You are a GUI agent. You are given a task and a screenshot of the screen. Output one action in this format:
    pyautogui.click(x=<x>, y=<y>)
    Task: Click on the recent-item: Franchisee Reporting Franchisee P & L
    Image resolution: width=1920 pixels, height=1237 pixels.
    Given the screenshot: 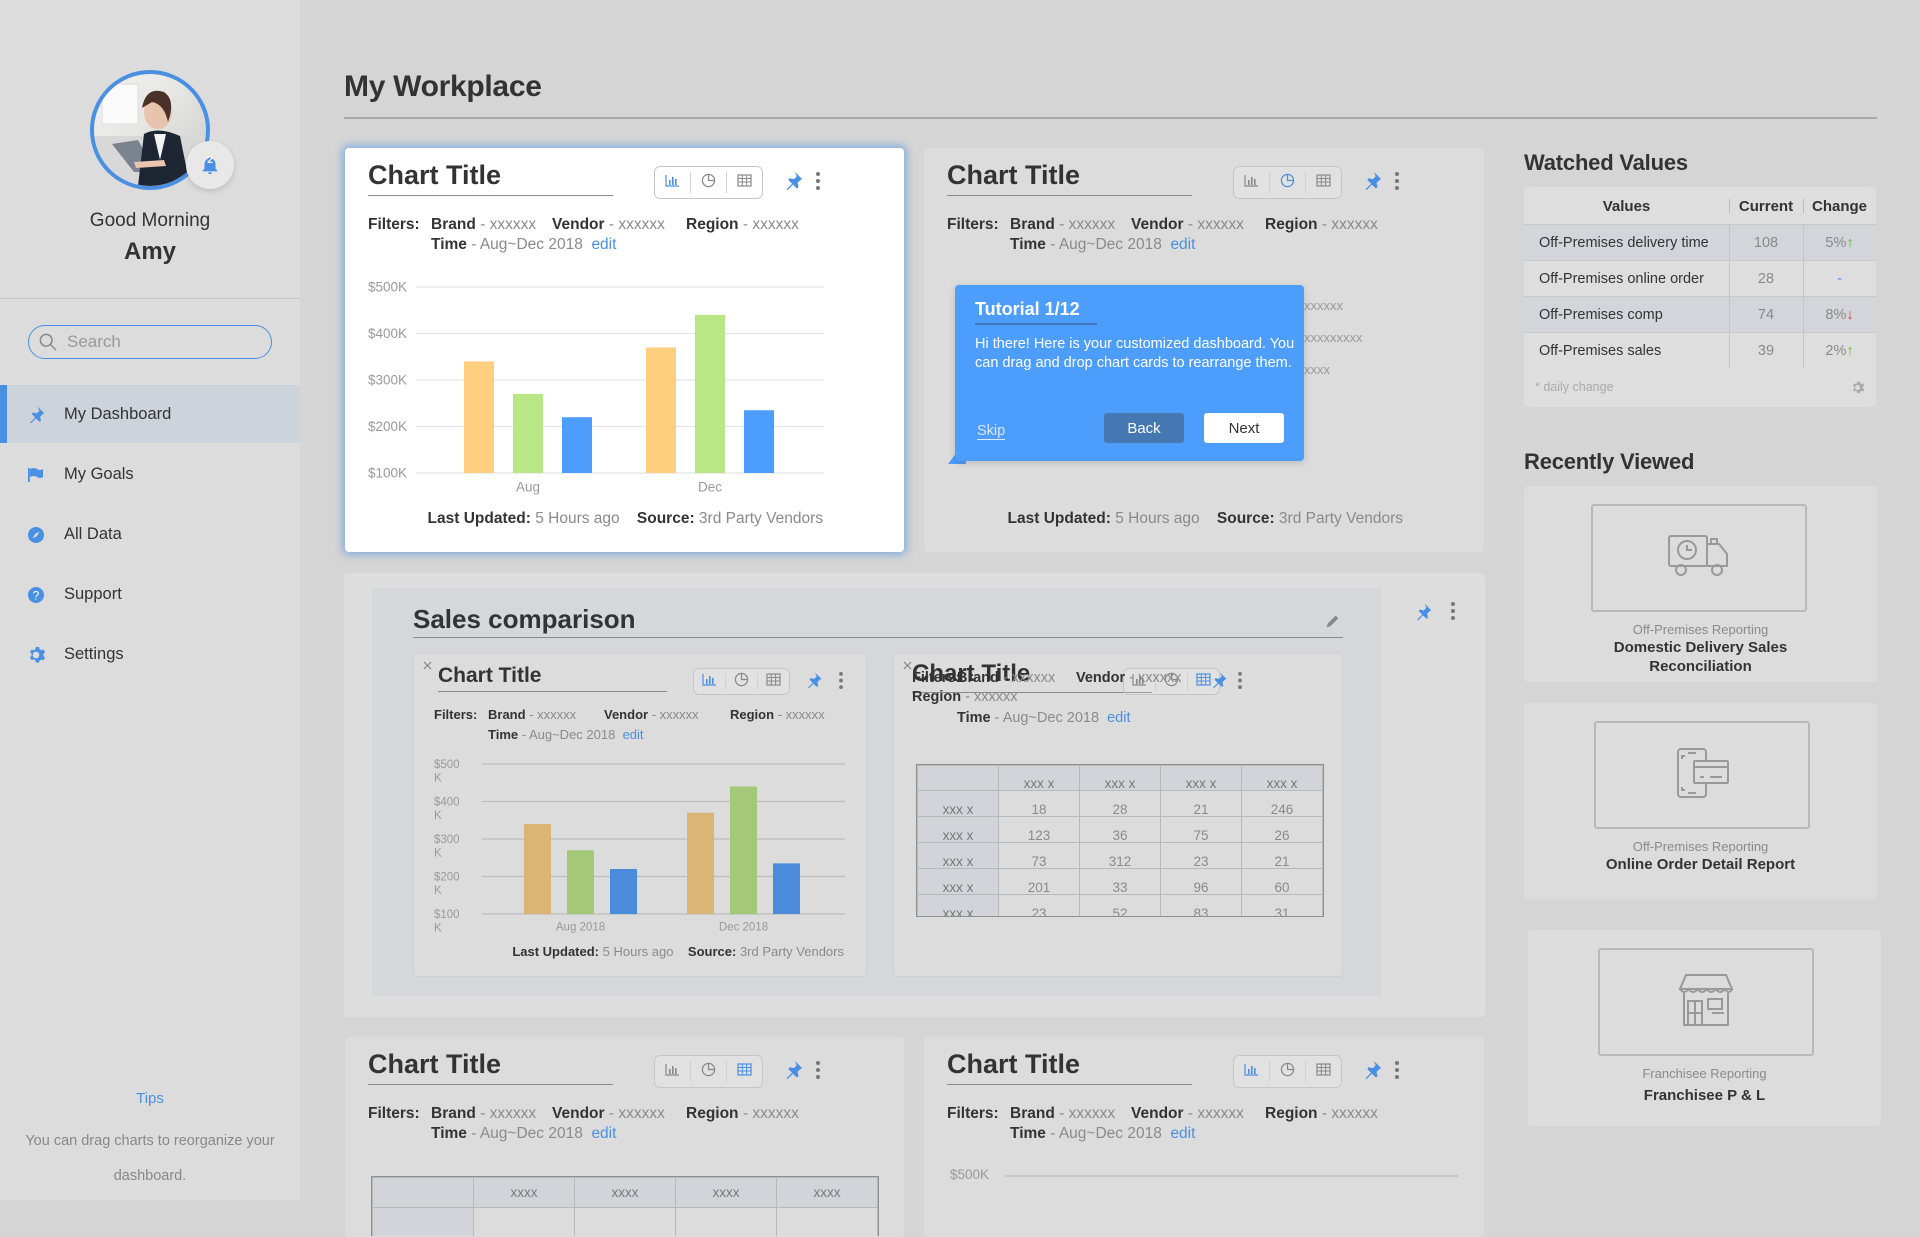 What is the action you would take?
    pyautogui.click(x=1704, y=1028)
    